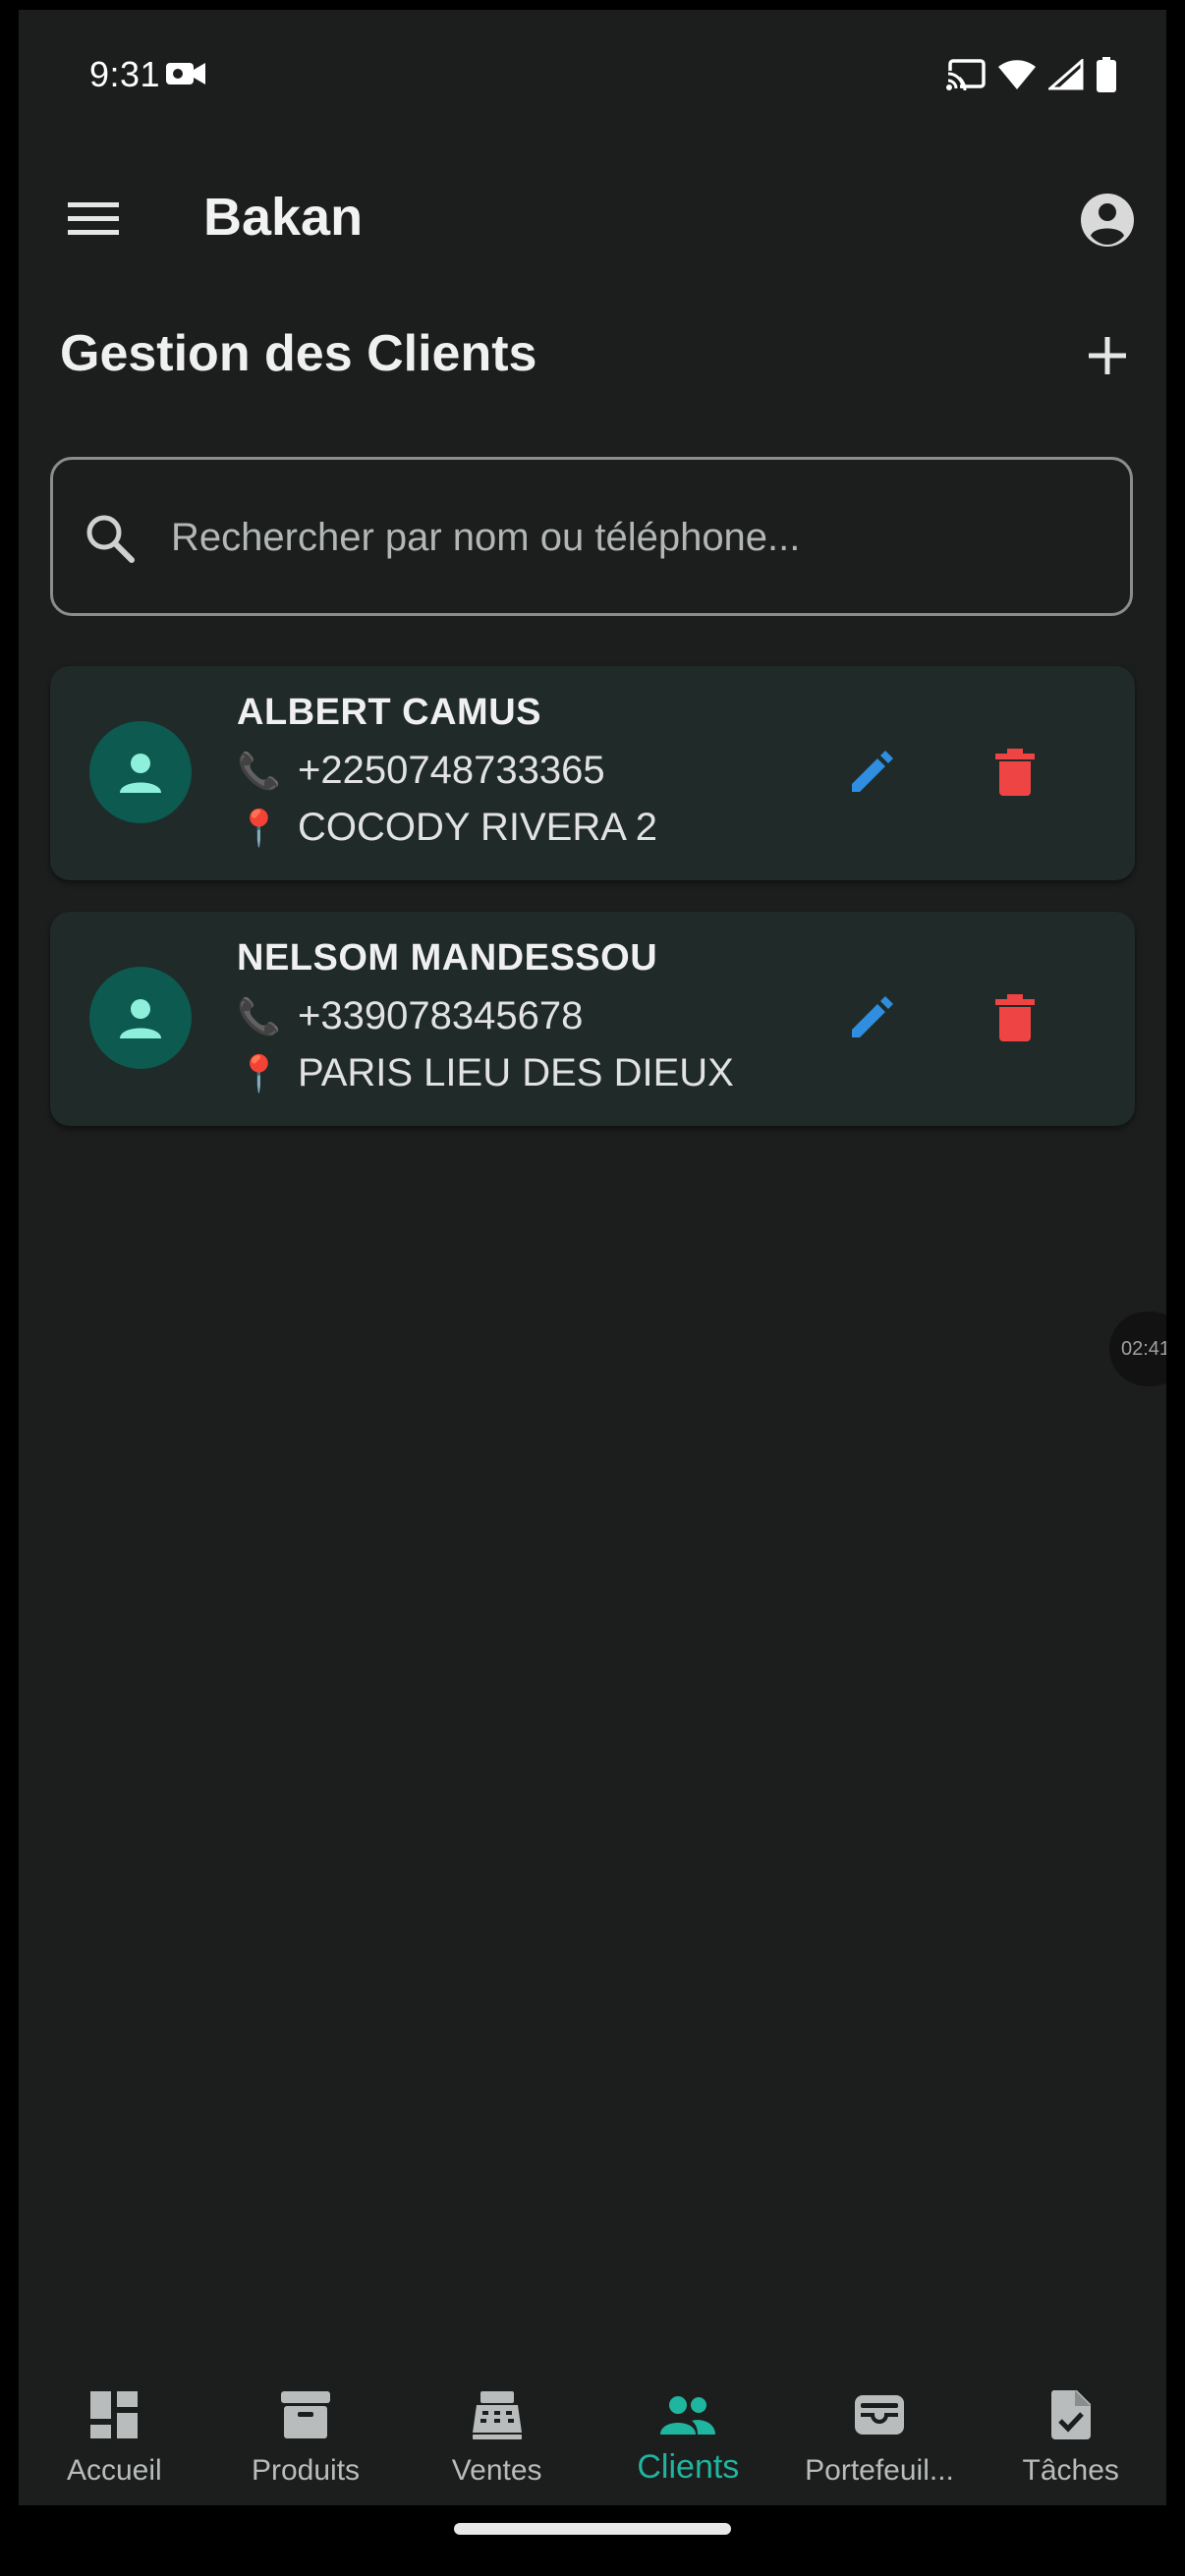  I want to click on client-phone: 📞 +339078345678, so click(410, 1016).